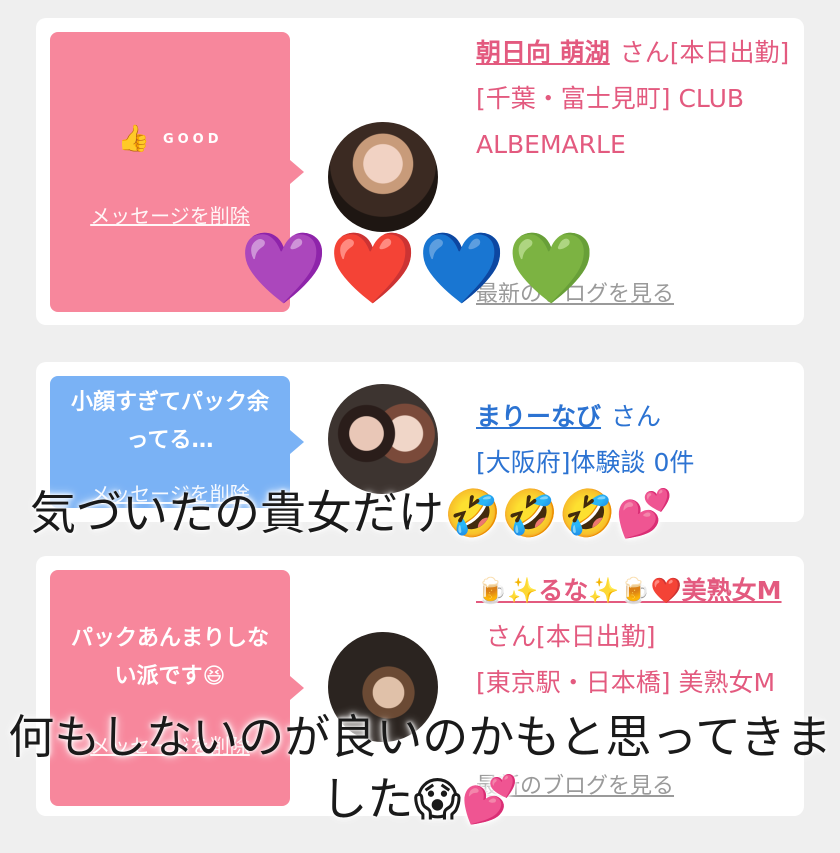 This screenshot has width=840, height=853. Describe the element at coordinates (133, 139) in the screenshot. I see `thumbs-up-icon: 👍` at that location.